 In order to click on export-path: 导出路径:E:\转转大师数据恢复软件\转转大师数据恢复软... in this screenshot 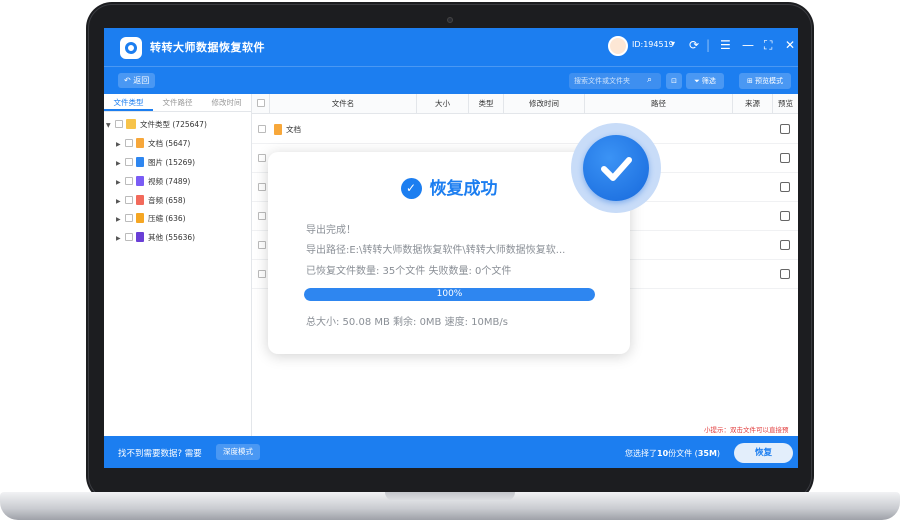, I will do `click(436, 250)`.